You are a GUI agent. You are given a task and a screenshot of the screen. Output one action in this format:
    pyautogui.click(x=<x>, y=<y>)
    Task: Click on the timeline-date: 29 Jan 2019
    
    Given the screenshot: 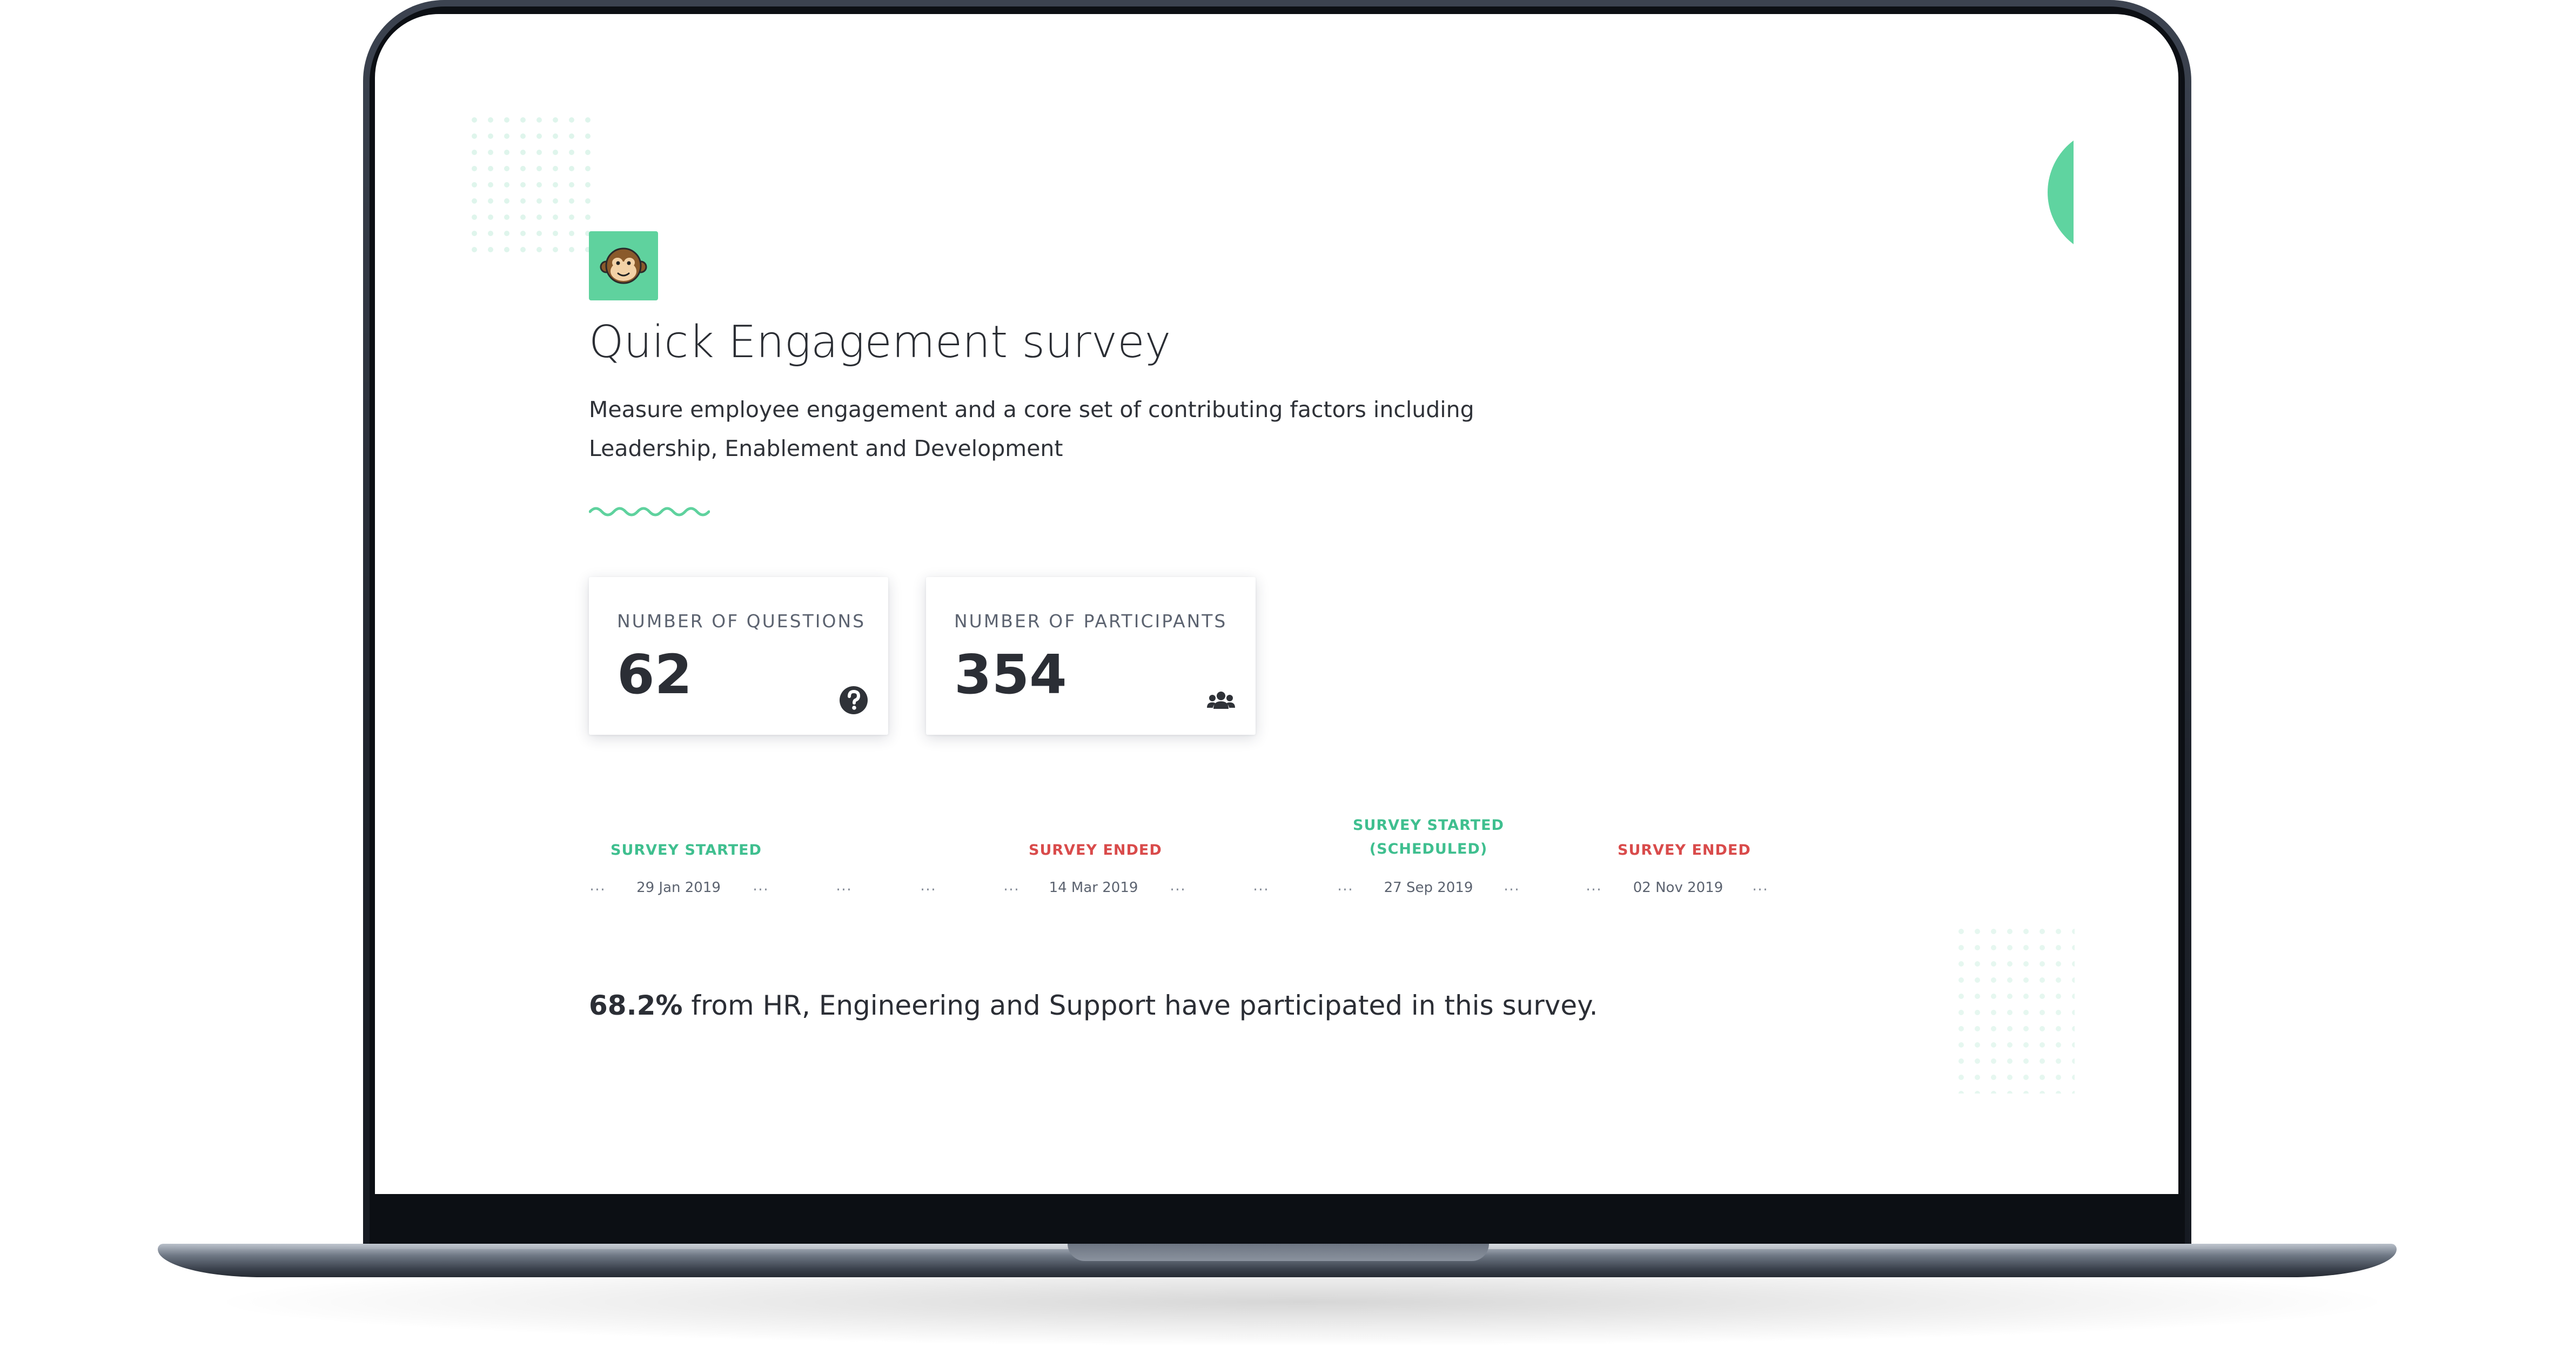 What is the action you would take?
    pyautogui.click(x=679, y=888)
    